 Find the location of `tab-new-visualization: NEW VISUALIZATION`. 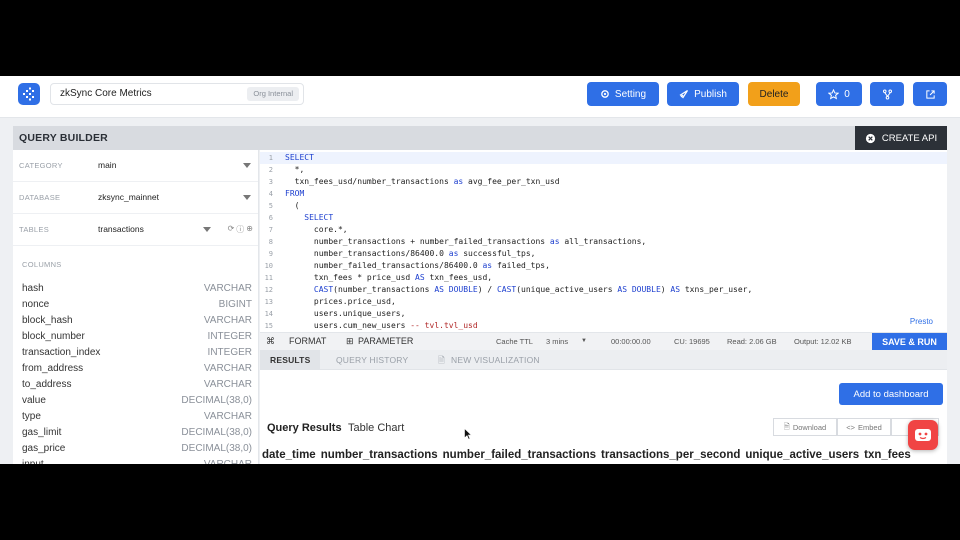

tab-new-visualization: NEW VISUALIZATION is located at coordinates (495, 360).